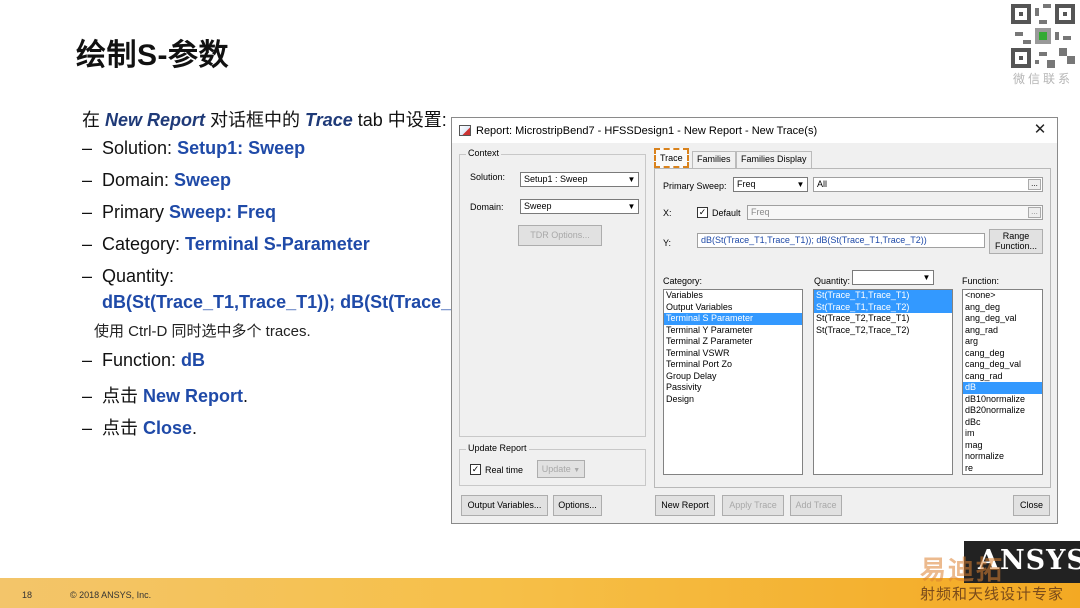 The width and height of the screenshot is (1080, 608). I want to click on list-item: Terminal VSWR, so click(733, 354).